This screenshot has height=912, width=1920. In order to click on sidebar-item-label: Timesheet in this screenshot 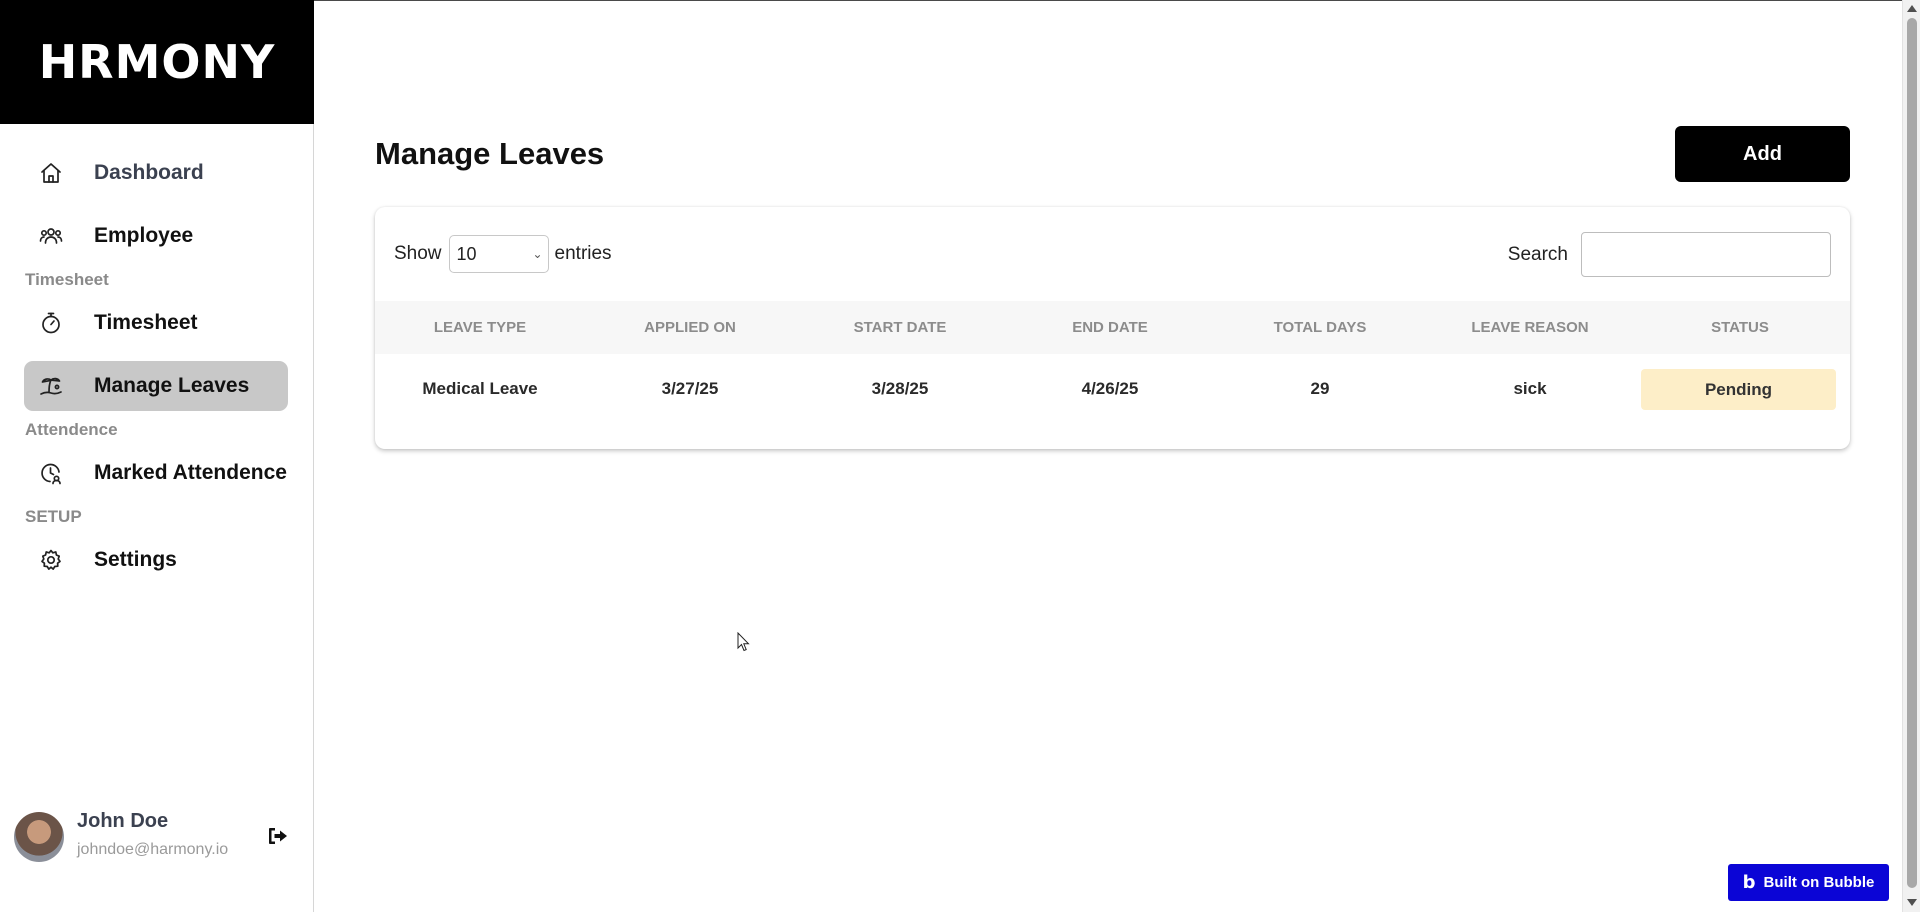, I will do `click(146, 322)`.